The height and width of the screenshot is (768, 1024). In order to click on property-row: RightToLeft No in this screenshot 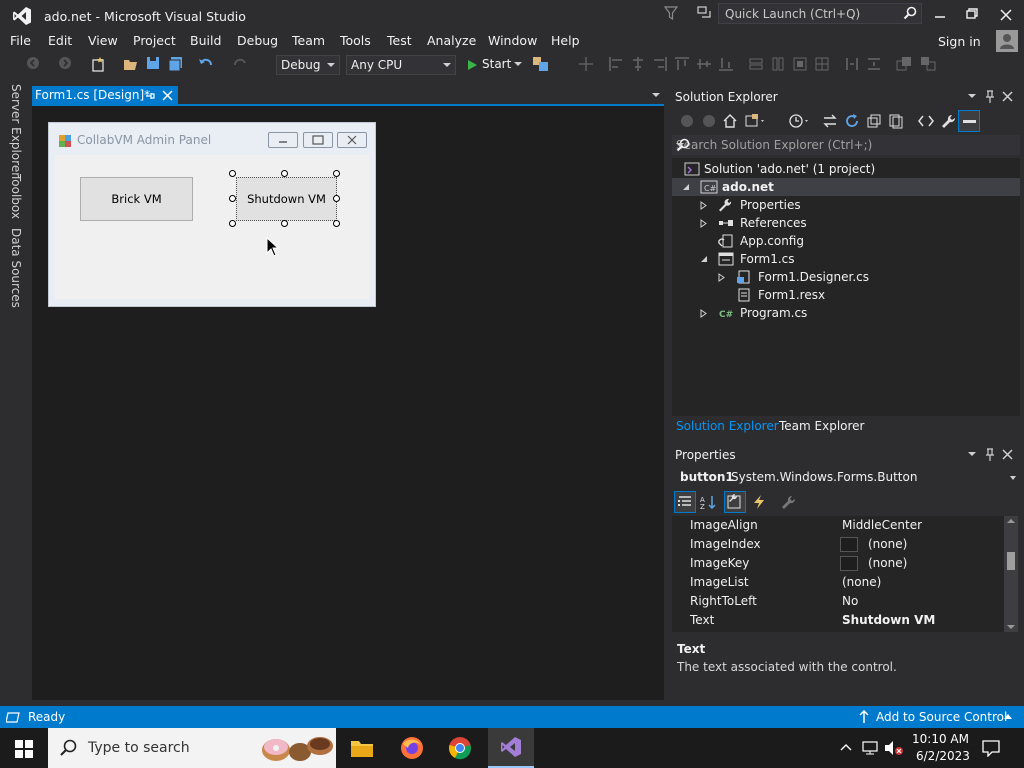, I will do `click(838, 601)`.